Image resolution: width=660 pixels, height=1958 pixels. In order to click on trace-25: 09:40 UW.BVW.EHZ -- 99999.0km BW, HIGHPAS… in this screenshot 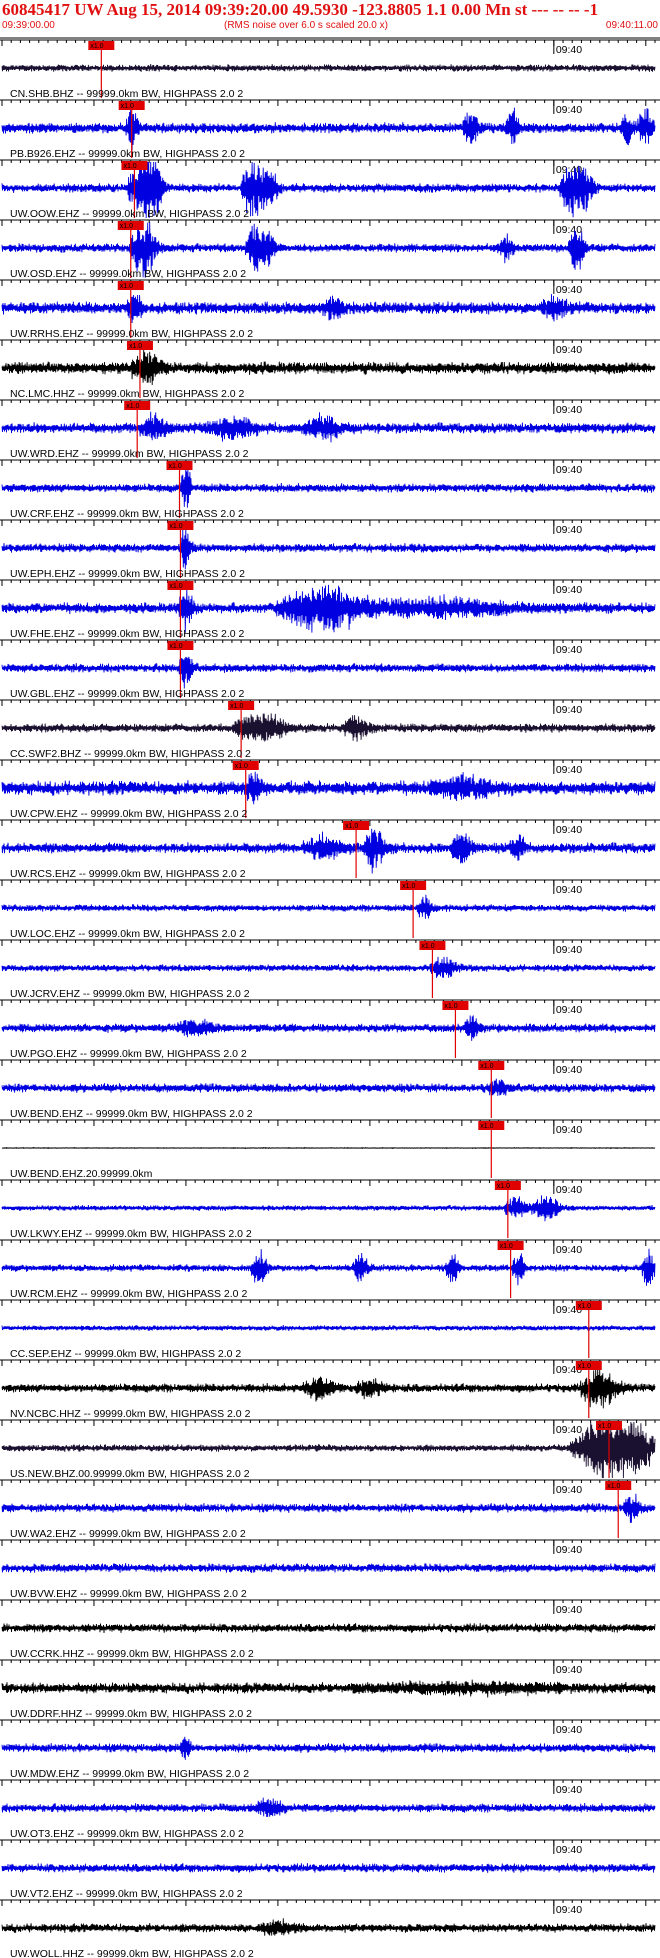, I will do `click(330, 1569)`.